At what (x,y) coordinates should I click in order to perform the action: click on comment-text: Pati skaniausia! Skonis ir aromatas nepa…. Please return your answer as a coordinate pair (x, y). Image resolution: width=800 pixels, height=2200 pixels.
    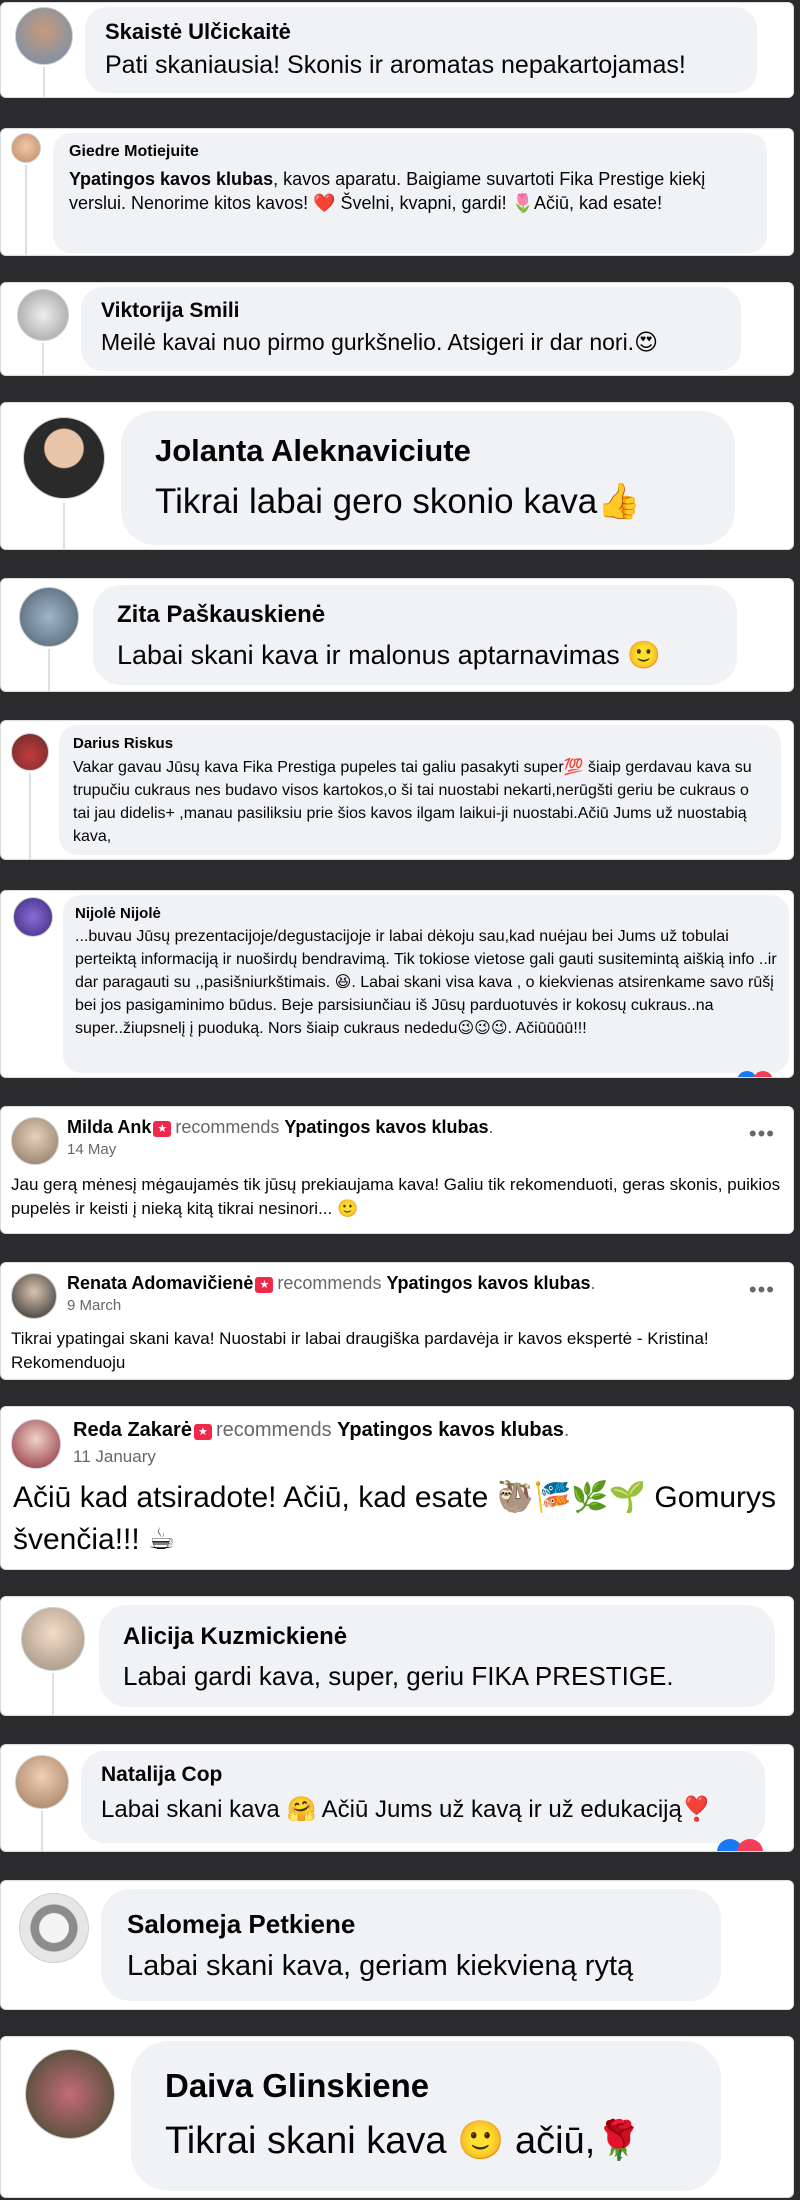
    Looking at the image, I should click on (395, 65).